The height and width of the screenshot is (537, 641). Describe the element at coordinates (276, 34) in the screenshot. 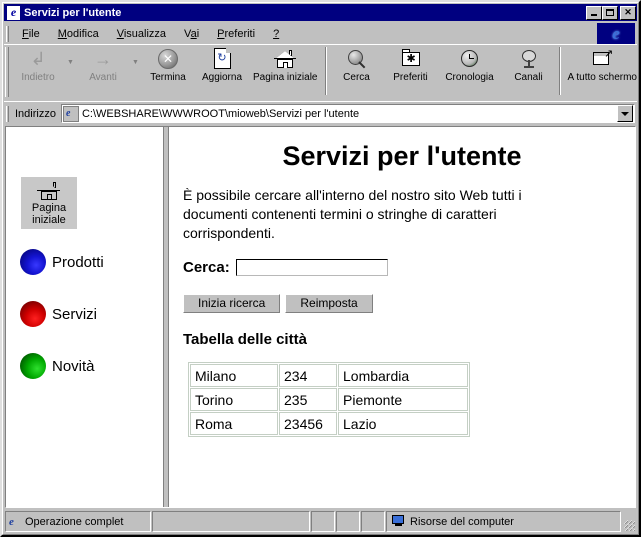

I see `menu-item-help: ?` at that location.